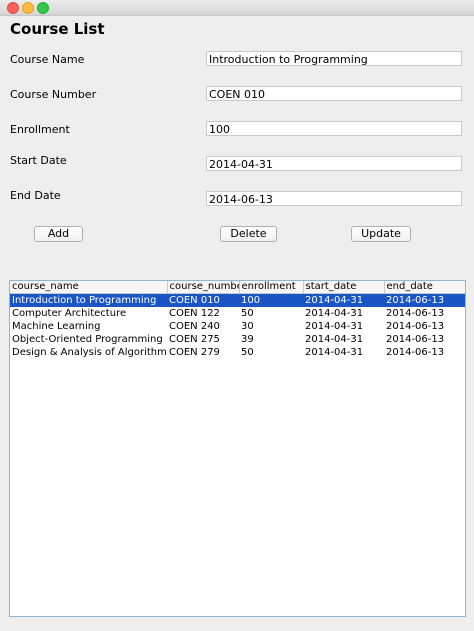 This screenshot has height=631, width=474. Describe the element at coordinates (247, 326) in the screenshot. I see `cell-enrollment: 30` at that location.